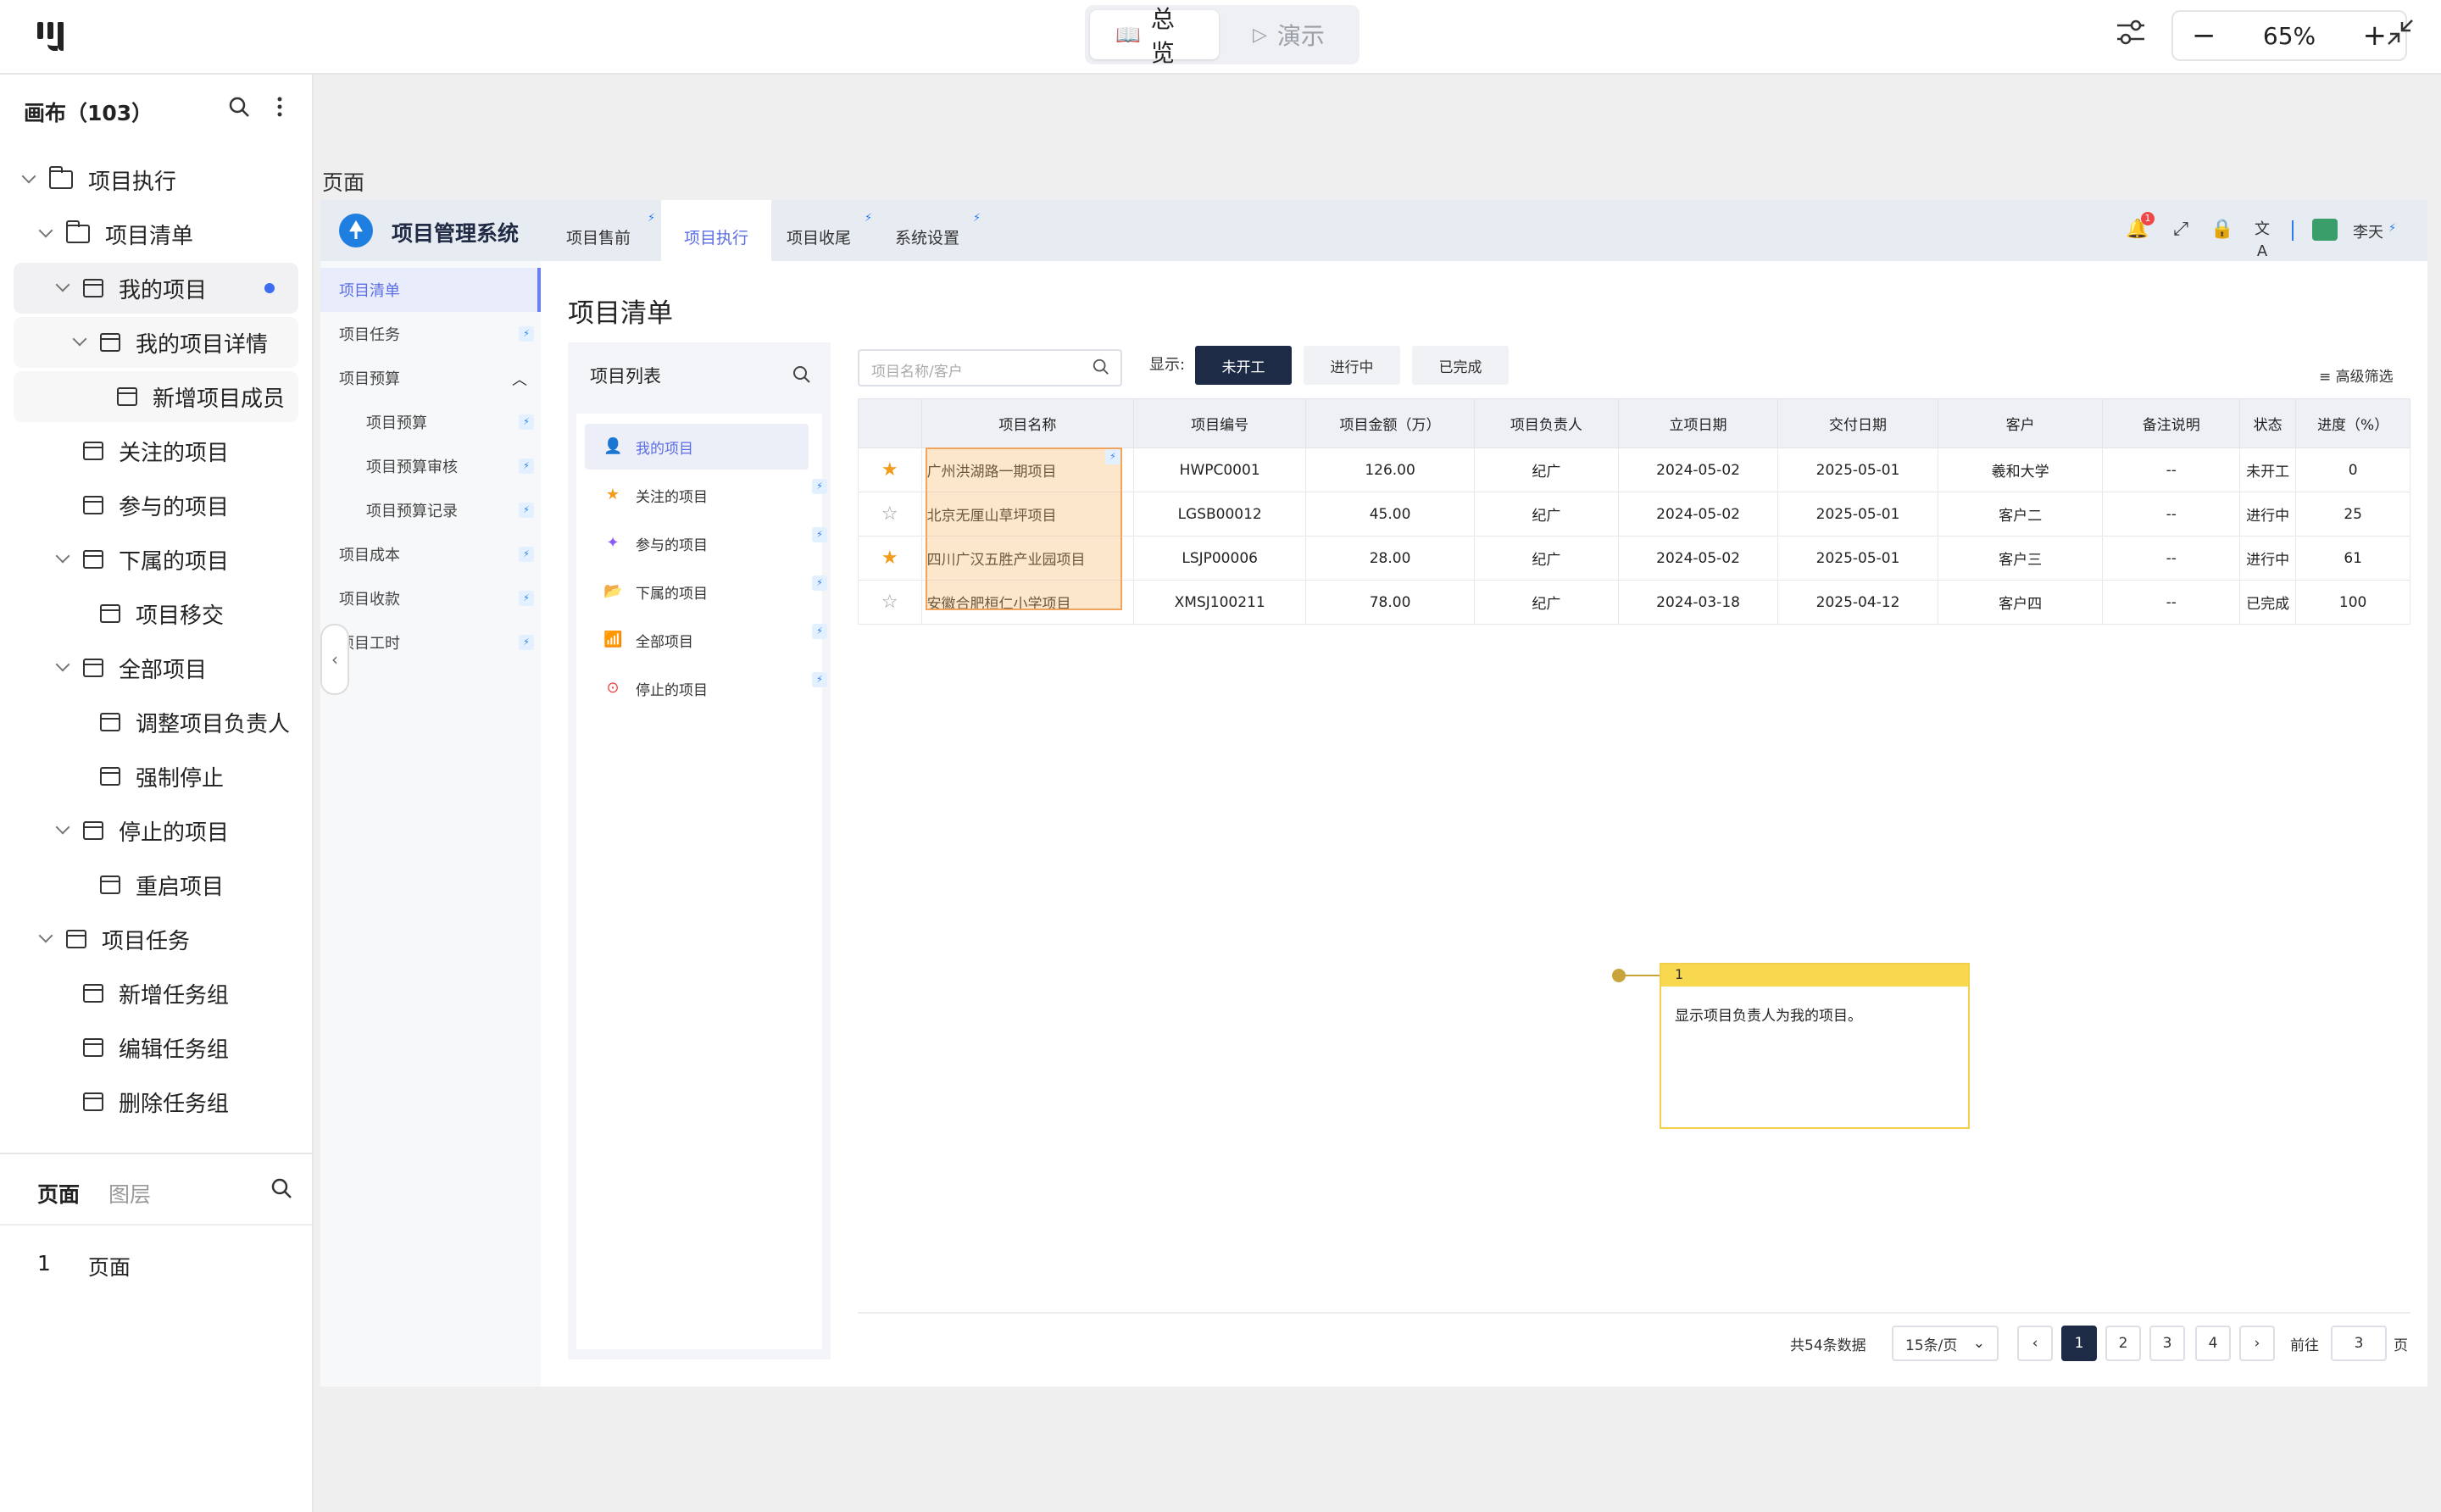  What do you see at coordinates (431, 642) in the screenshot?
I see `sidebar-item: 项目工时 ⚡` at bounding box center [431, 642].